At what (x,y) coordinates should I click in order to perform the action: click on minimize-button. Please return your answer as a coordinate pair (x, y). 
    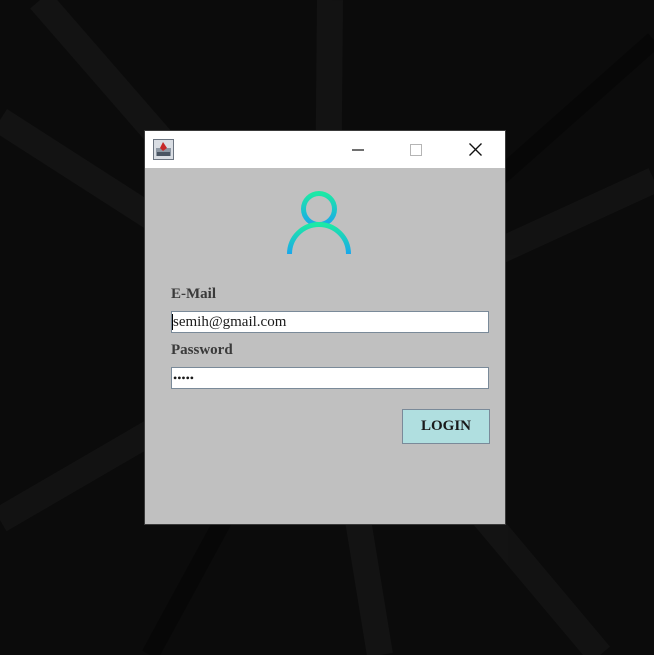
    Looking at the image, I should click on (358, 149).